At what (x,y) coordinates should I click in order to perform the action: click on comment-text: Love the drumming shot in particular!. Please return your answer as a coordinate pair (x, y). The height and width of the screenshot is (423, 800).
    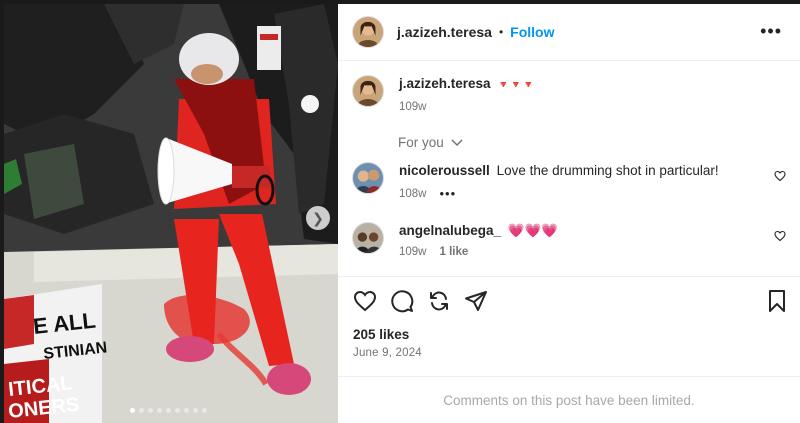
    Looking at the image, I should click on (607, 170).